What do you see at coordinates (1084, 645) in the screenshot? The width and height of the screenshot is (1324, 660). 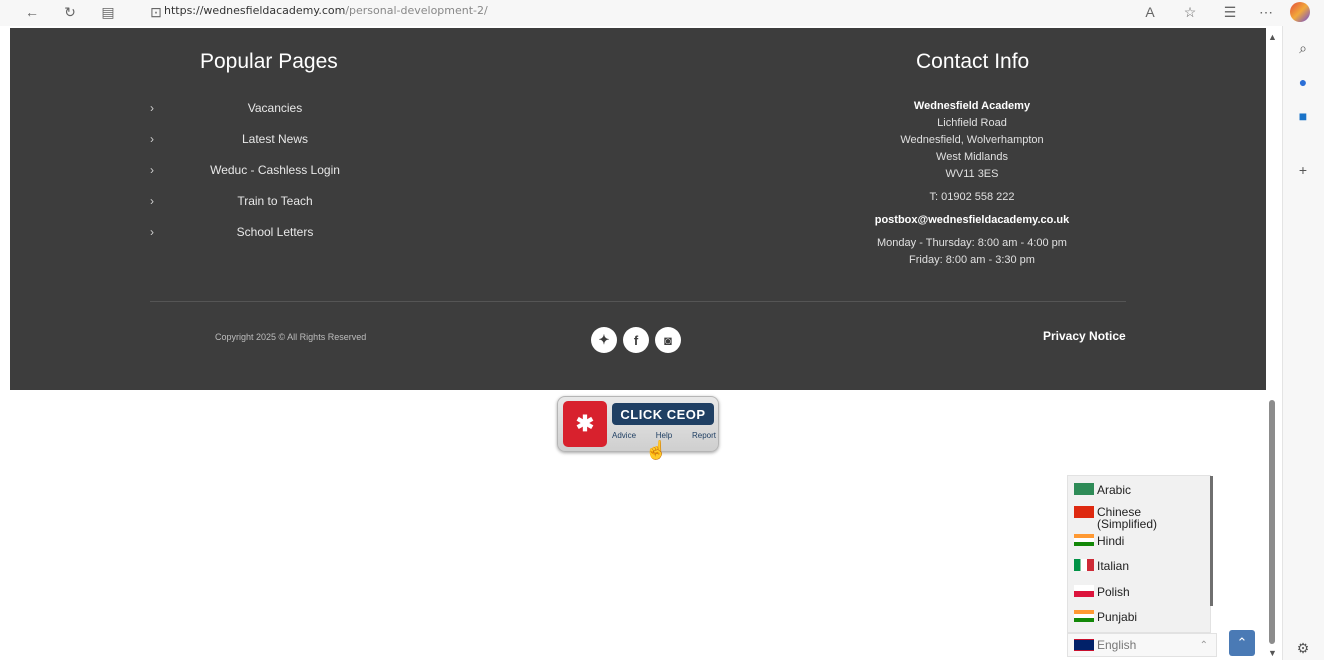 I see `uk-flag-icon` at bounding box center [1084, 645].